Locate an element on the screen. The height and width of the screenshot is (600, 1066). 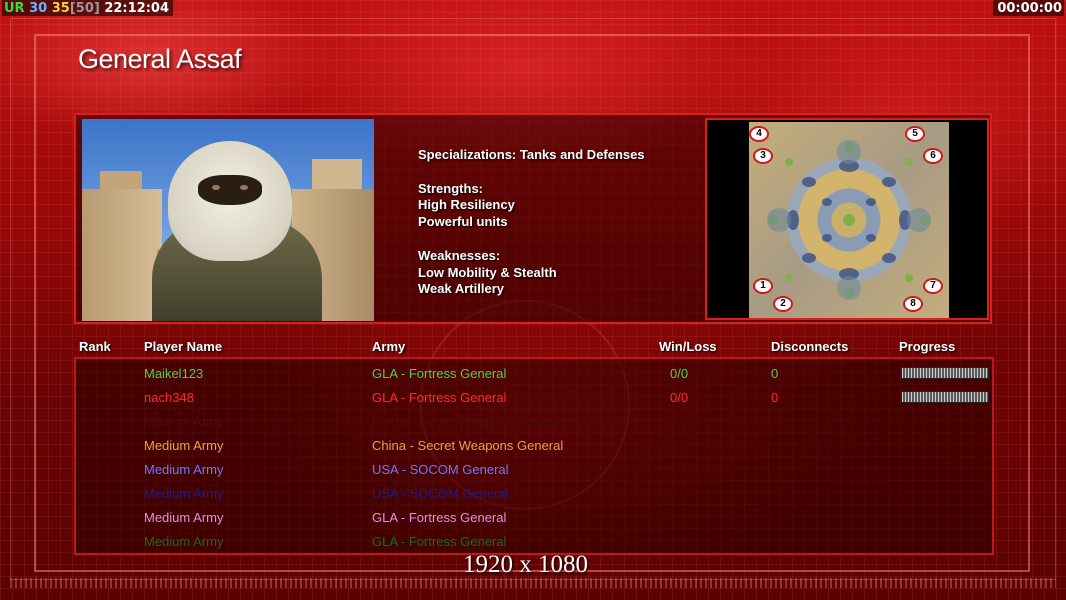
hud-stats: UR 30 35[50] 22:12:04 is located at coordinates (88, 8).